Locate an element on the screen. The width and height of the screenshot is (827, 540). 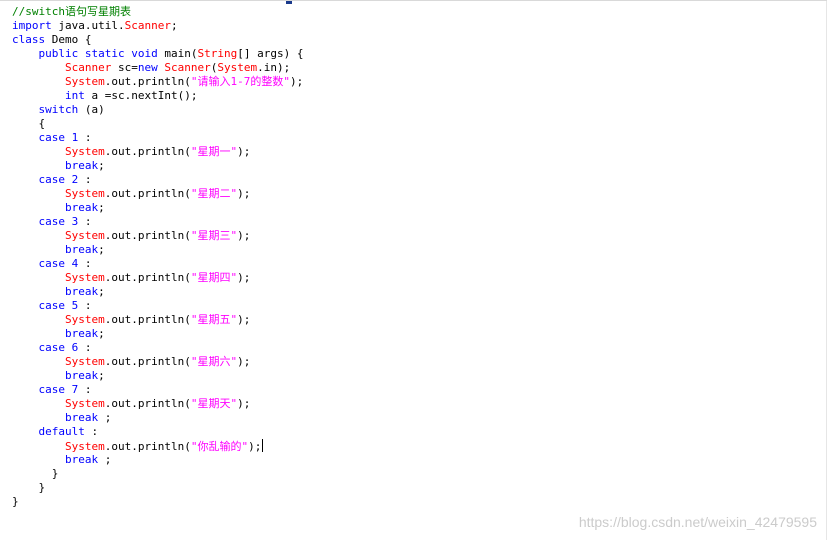
code-line: case 4 : is located at coordinates (157, 264).